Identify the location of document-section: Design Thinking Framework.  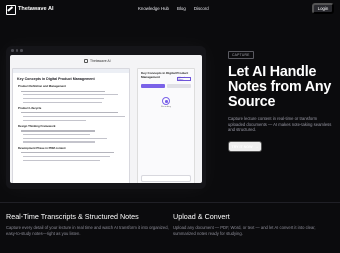
(37, 125).